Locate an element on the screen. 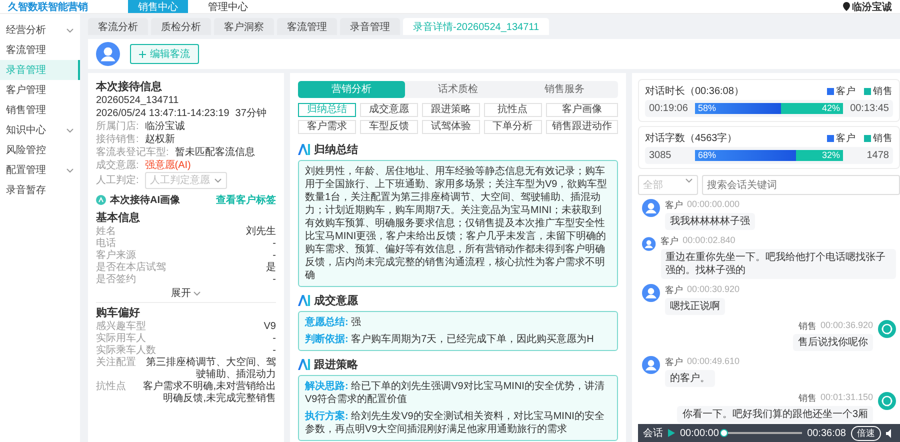  page-tab: 客流管理 is located at coordinates (307, 26).